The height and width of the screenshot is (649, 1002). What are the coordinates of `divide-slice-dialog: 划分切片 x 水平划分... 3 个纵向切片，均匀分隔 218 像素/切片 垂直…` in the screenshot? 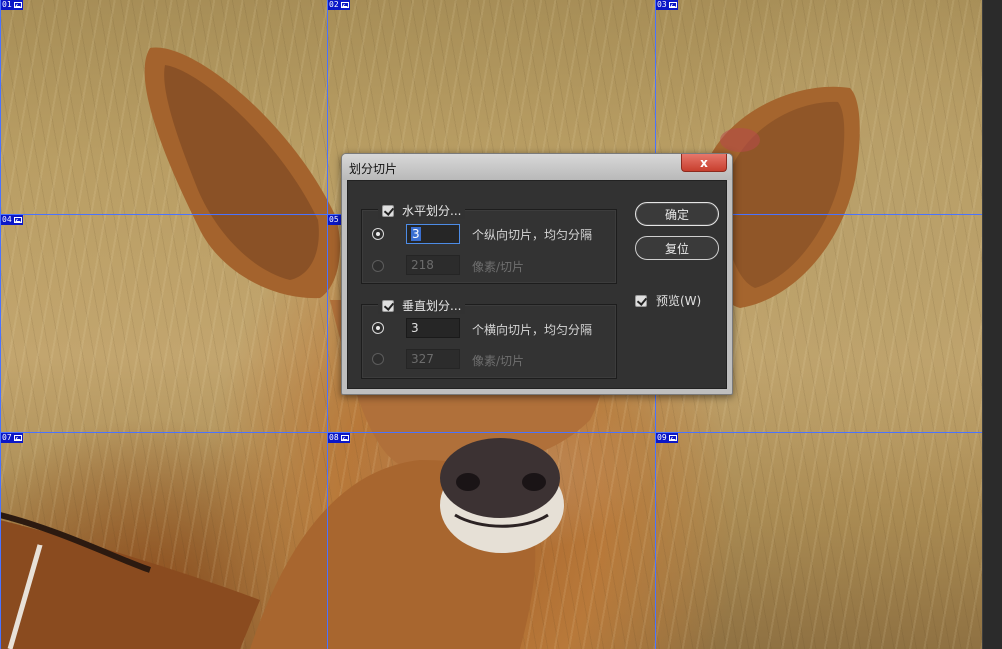 It's located at (537, 274).